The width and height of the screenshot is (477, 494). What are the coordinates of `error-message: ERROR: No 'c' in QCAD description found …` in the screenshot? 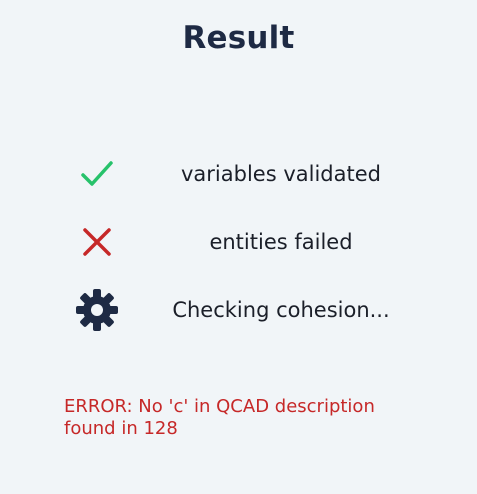 It's located at (219, 417).